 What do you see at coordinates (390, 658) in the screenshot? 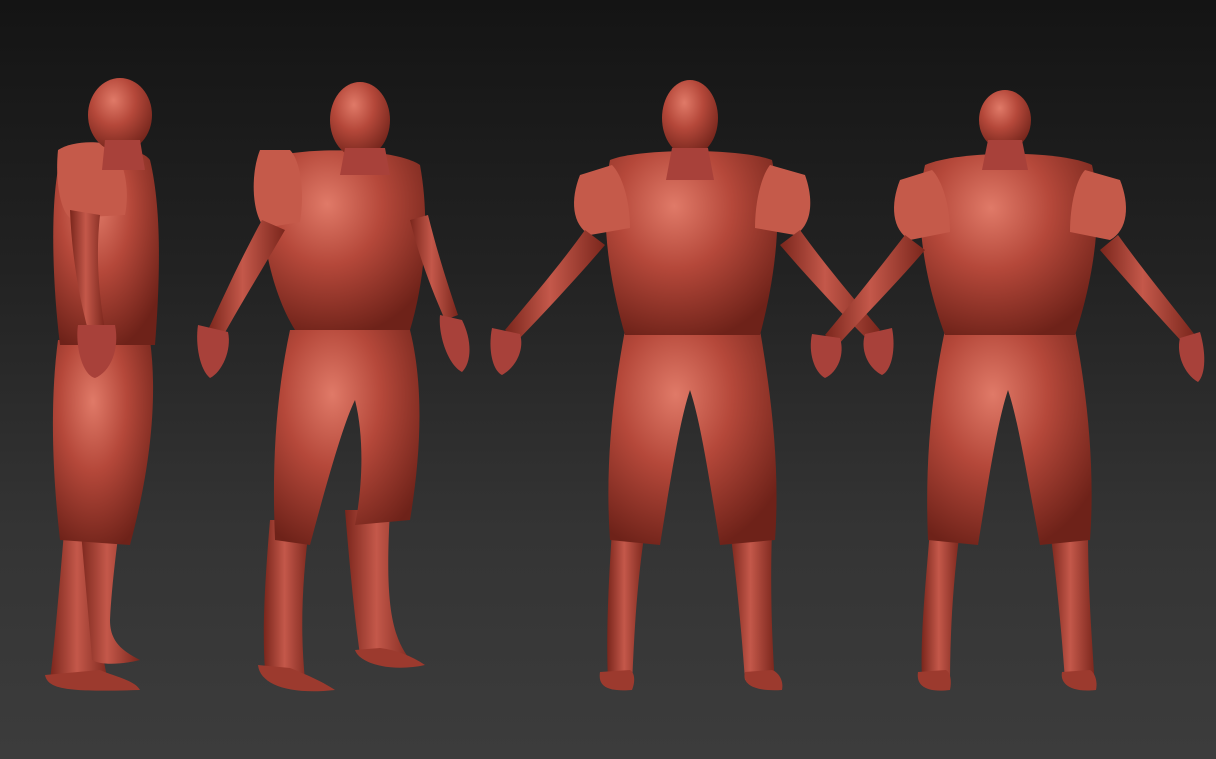
I see `tq-foot-right` at bounding box center [390, 658].